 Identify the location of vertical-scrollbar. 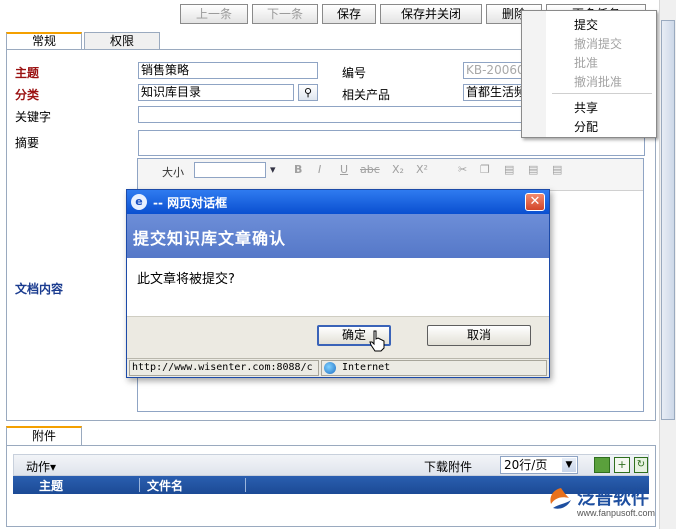
(667, 264).